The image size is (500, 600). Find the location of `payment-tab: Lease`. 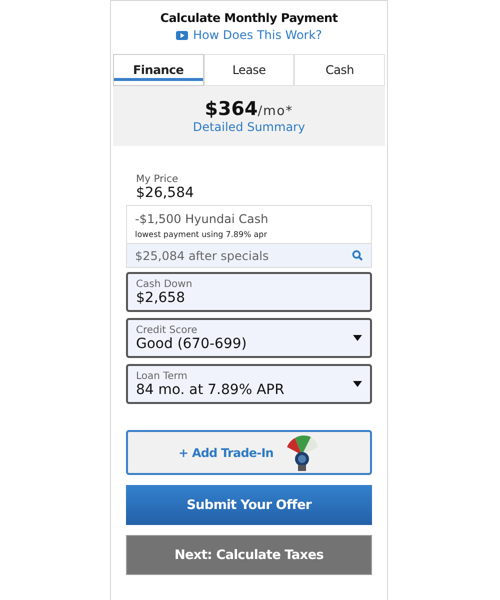

payment-tab: Lease is located at coordinates (249, 70).